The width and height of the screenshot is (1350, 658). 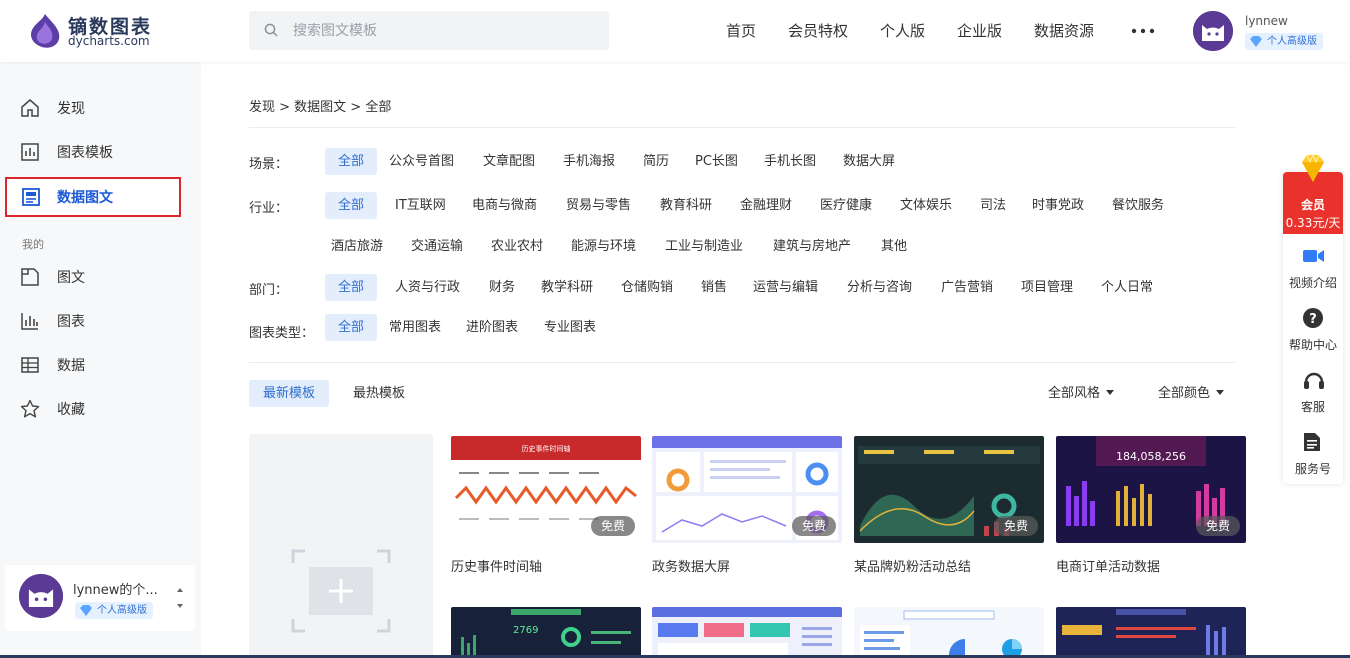 What do you see at coordinates (351, 205) in the screenshot?
I see `filter-industry-all: 全部` at bounding box center [351, 205].